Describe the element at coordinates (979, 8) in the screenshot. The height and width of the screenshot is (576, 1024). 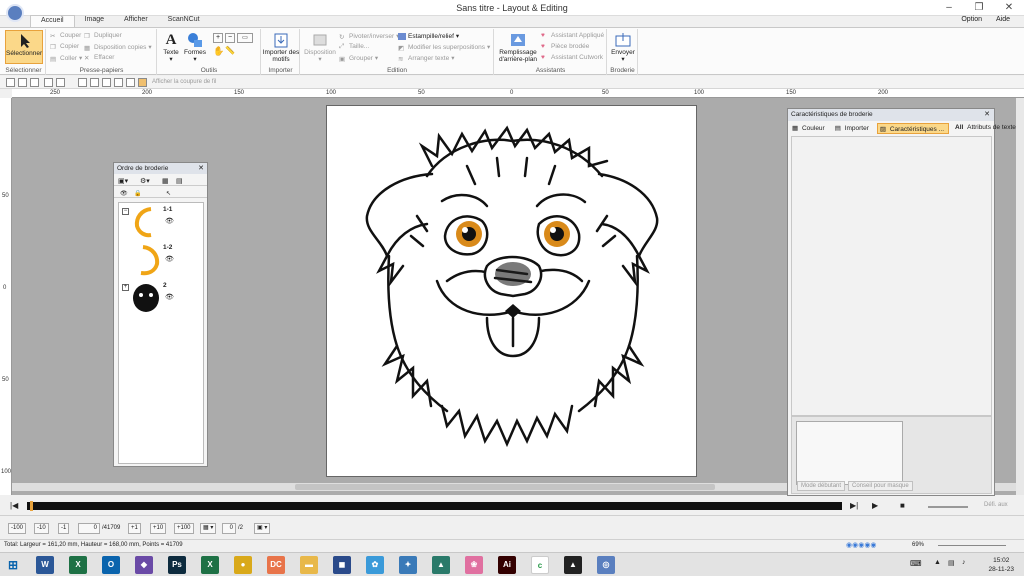
I see `maximize-icon: ❐` at that location.